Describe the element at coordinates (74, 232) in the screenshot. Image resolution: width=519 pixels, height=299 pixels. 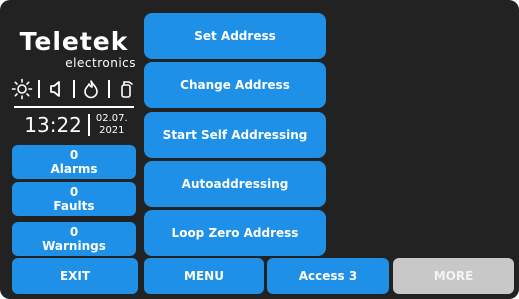
I see `warnings-count: 0` at that location.